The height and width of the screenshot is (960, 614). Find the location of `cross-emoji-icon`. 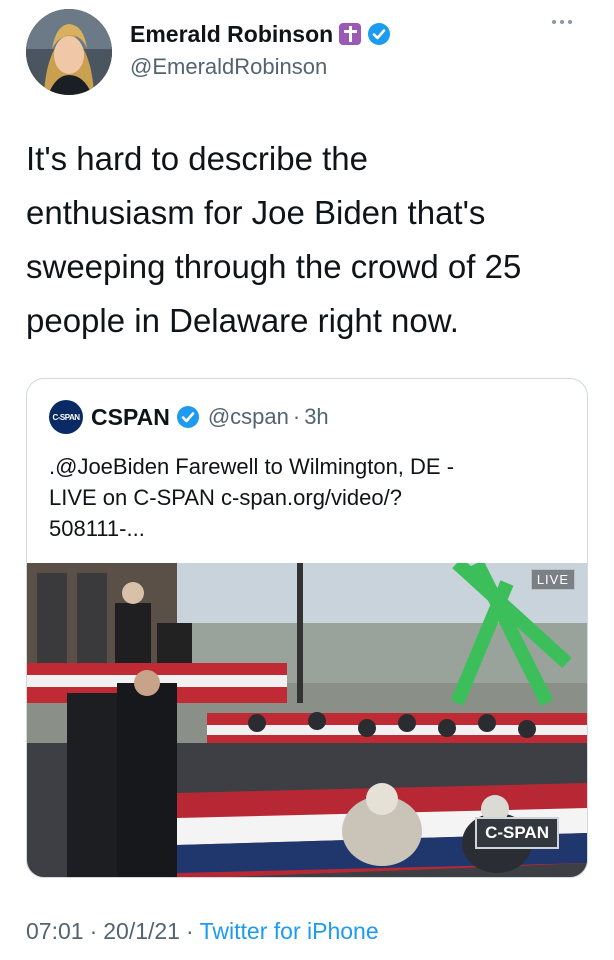

cross-emoji-icon is located at coordinates (350, 34).